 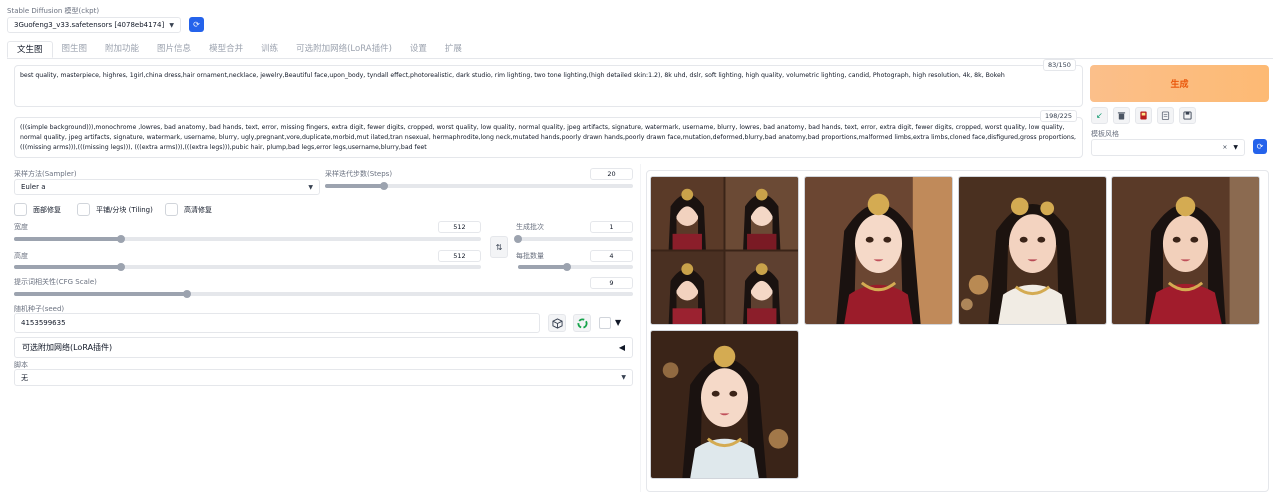 What do you see at coordinates (605, 323) in the screenshot?
I see `extra-seed-checkbox` at bounding box center [605, 323].